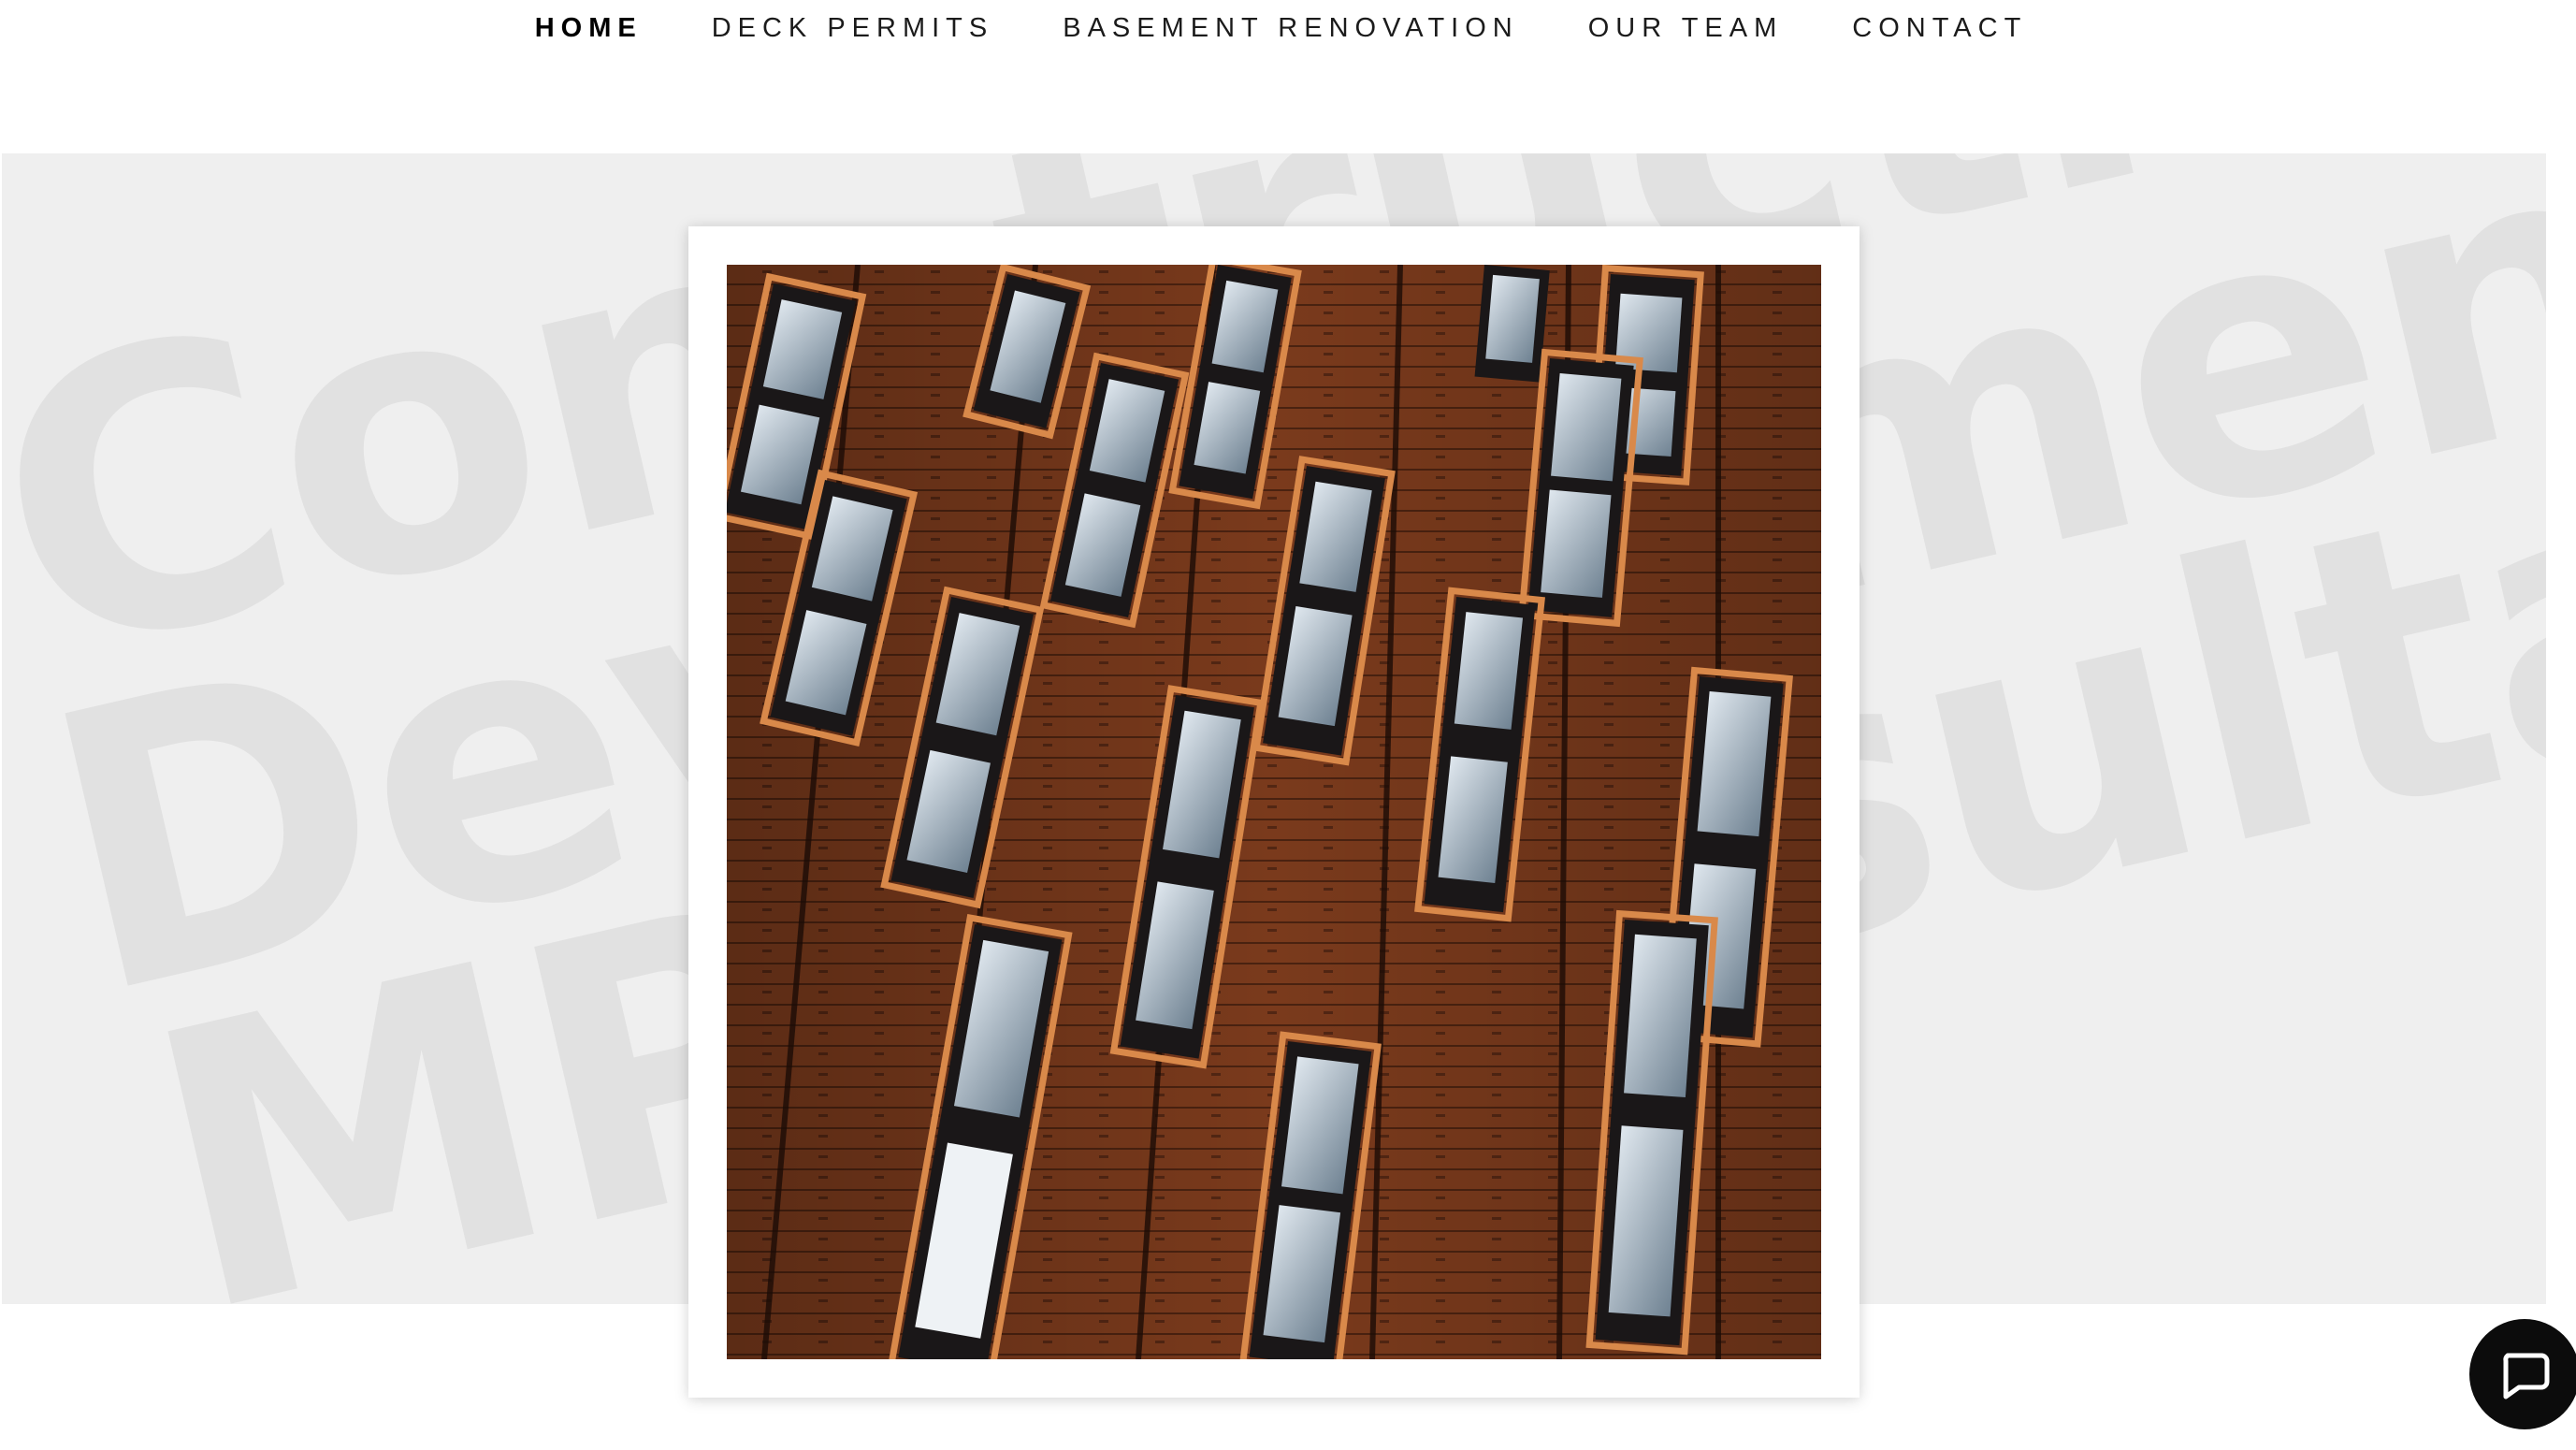  I want to click on nav-item-our-team: OUR TEAM, so click(1686, 28).